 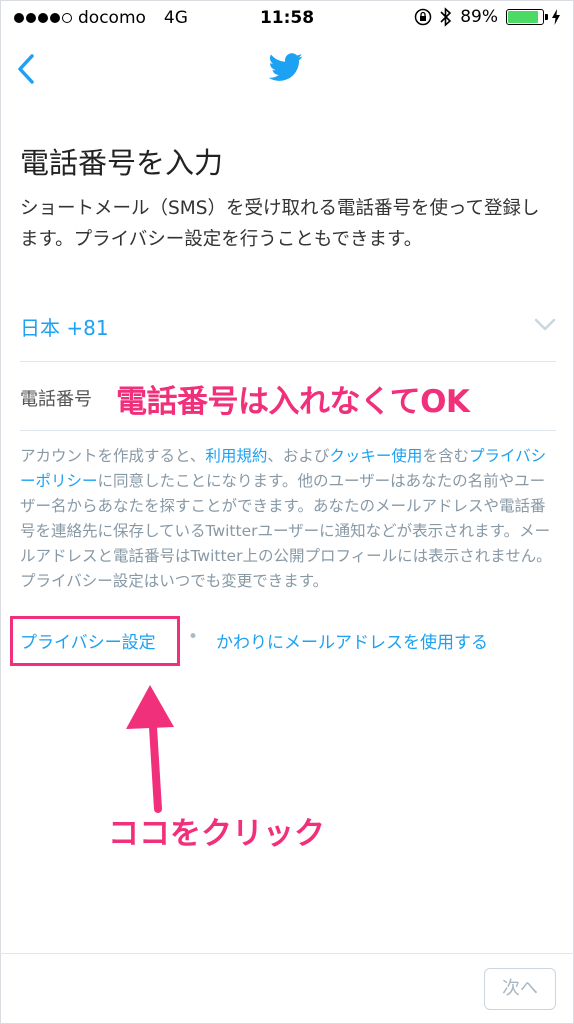 What do you see at coordinates (298, 456) in the screenshot?
I see `legal-text-part: 、および` at bounding box center [298, 456].